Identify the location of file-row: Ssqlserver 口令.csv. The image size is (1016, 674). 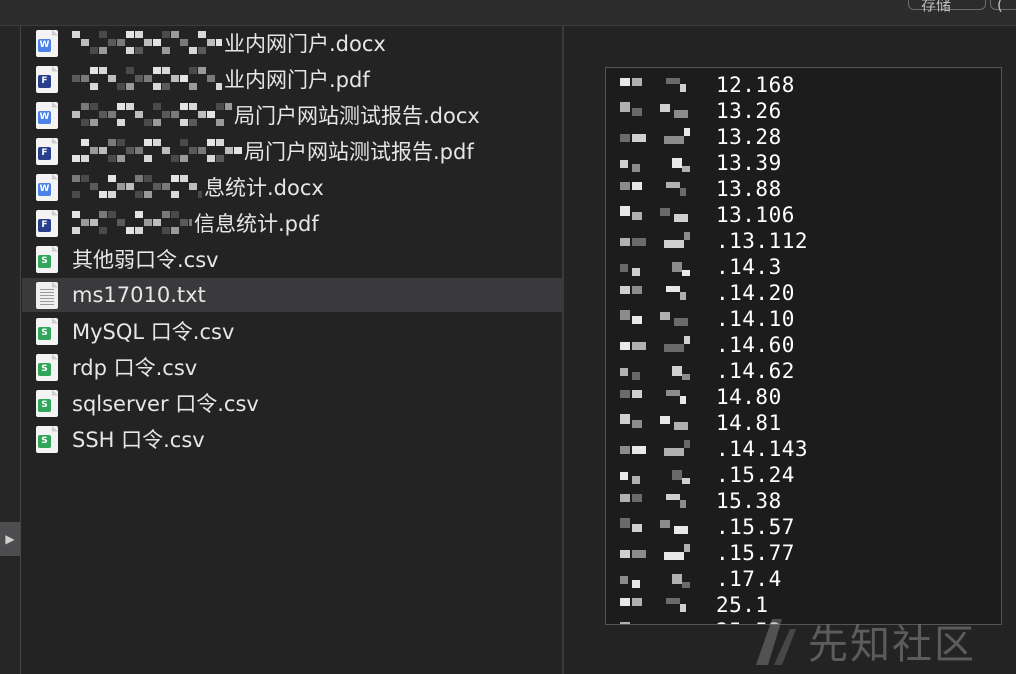
(292, 403).